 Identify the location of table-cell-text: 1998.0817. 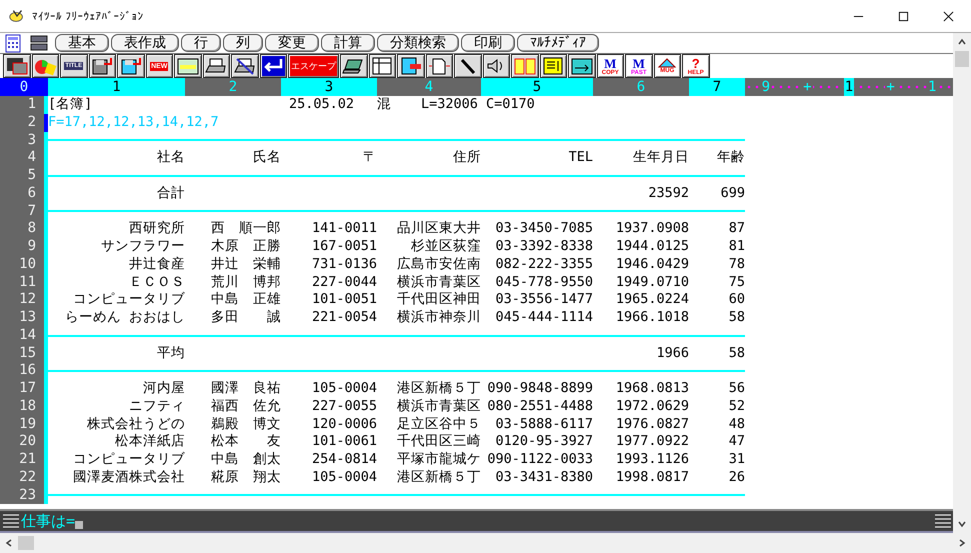
(651, 477).